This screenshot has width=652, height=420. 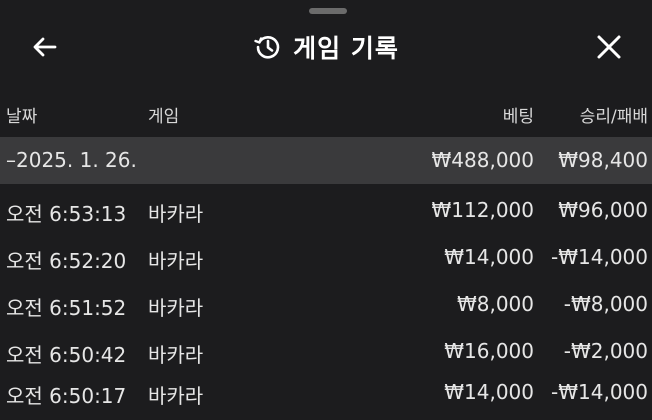 What do you see at coordinates (603, 160) in the screenshot?
I see `summary-win-loss: ₩98,400` at bounding box center [603, 160].